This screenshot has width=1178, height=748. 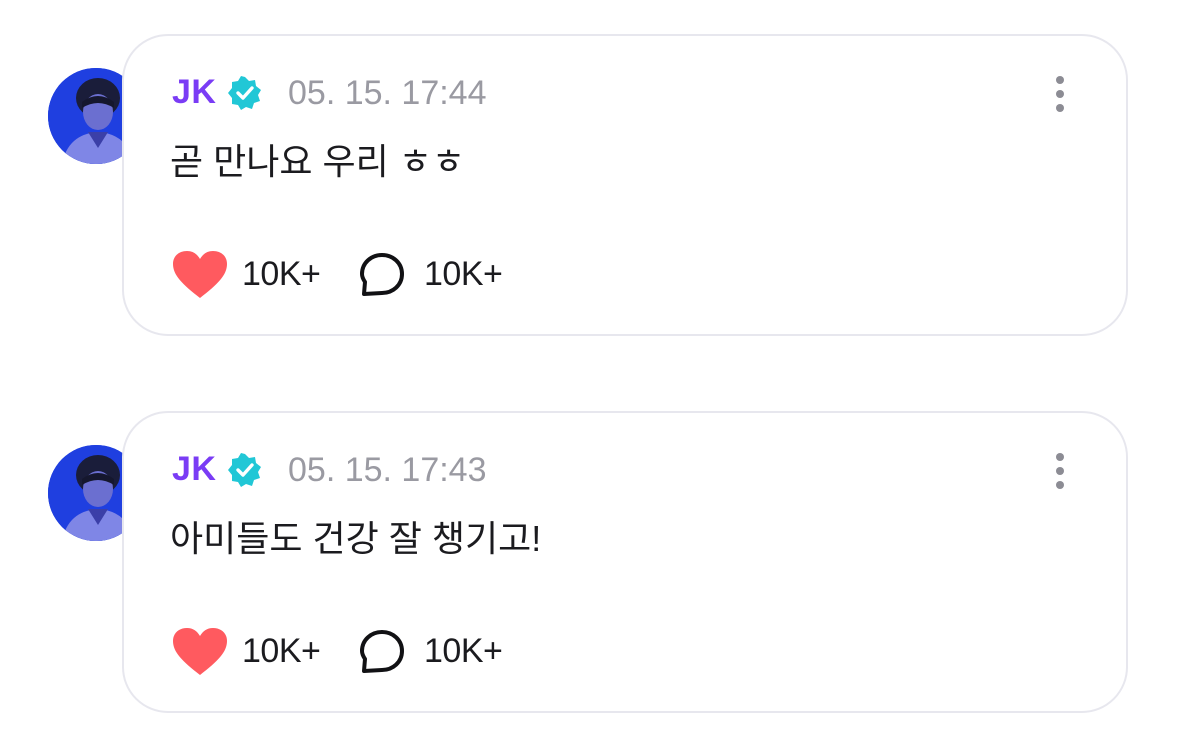 What do you see at coordinates (387, 93) in the screenshot?
I see `post-timestamp: 05. 15. 17:44` at bounding box center [387, 93].